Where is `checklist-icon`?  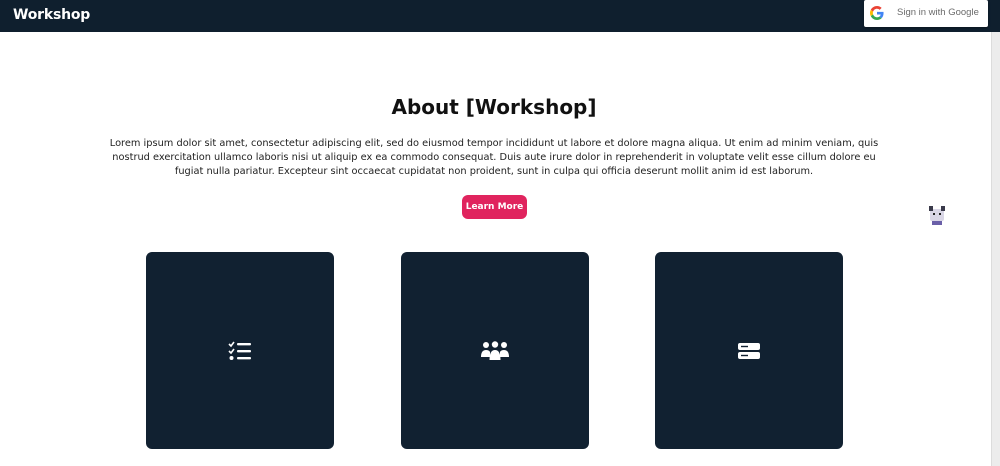
checklist-icon is located at coordinates (239, 350).